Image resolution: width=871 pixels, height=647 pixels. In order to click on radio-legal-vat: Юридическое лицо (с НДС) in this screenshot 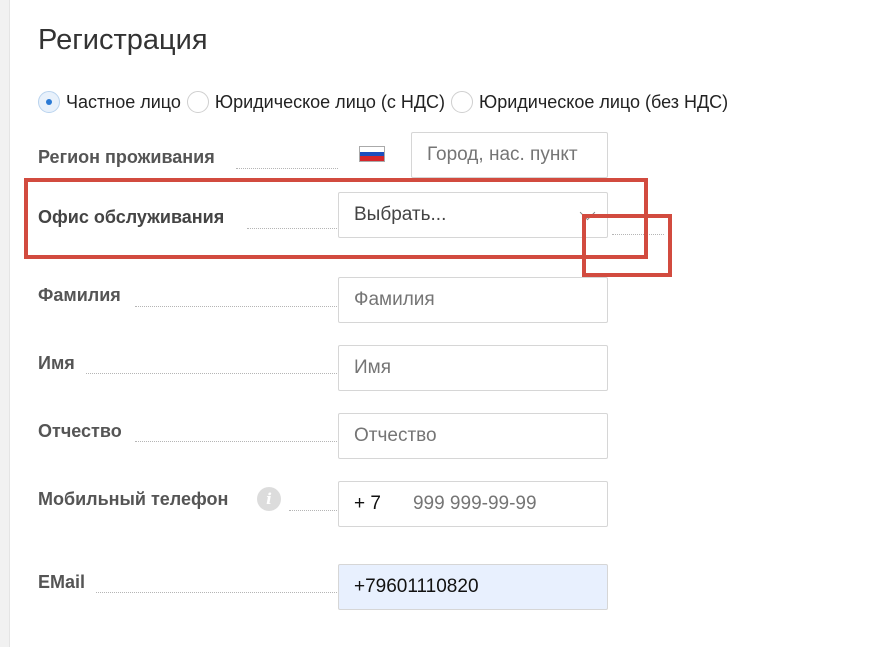, I will do `click(316, 102)`.